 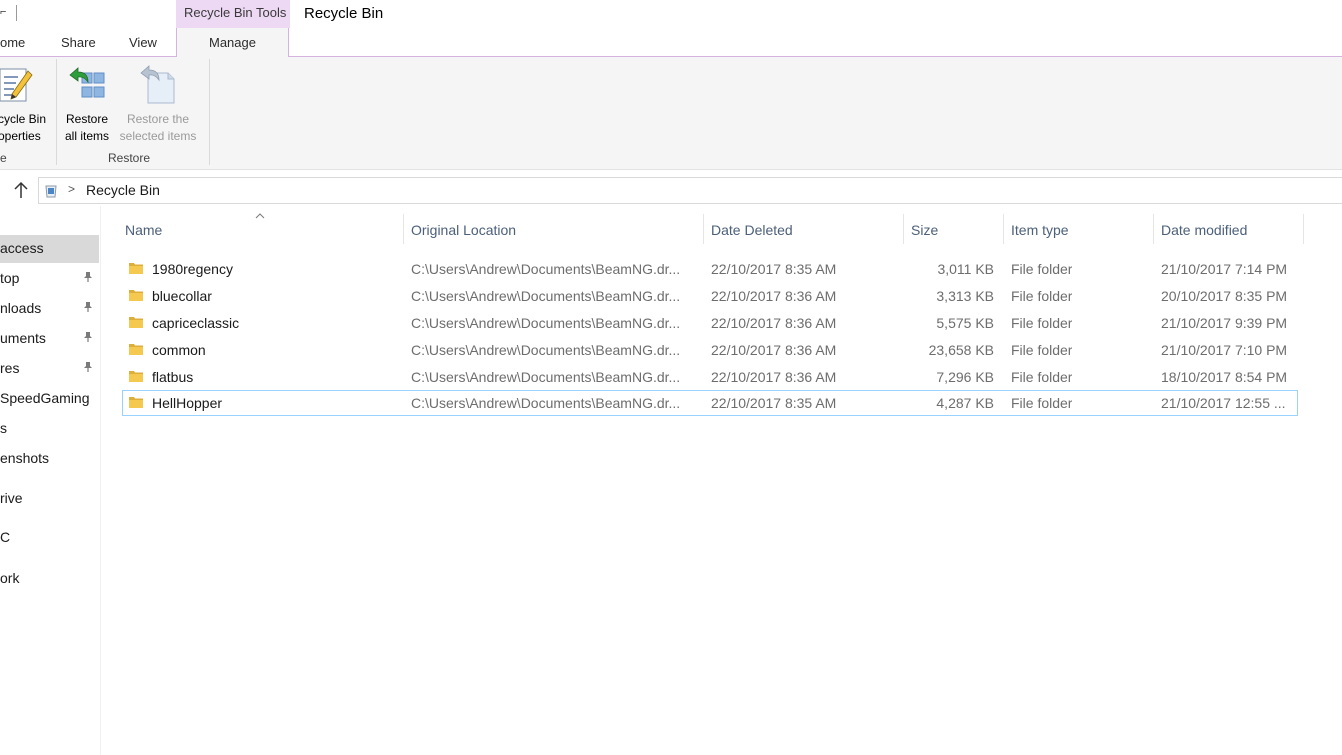 What do you see at coordinates (961, 350) in the screenshot?
I see `file-size: 23,658 KB` at bounding box center [961, 350].